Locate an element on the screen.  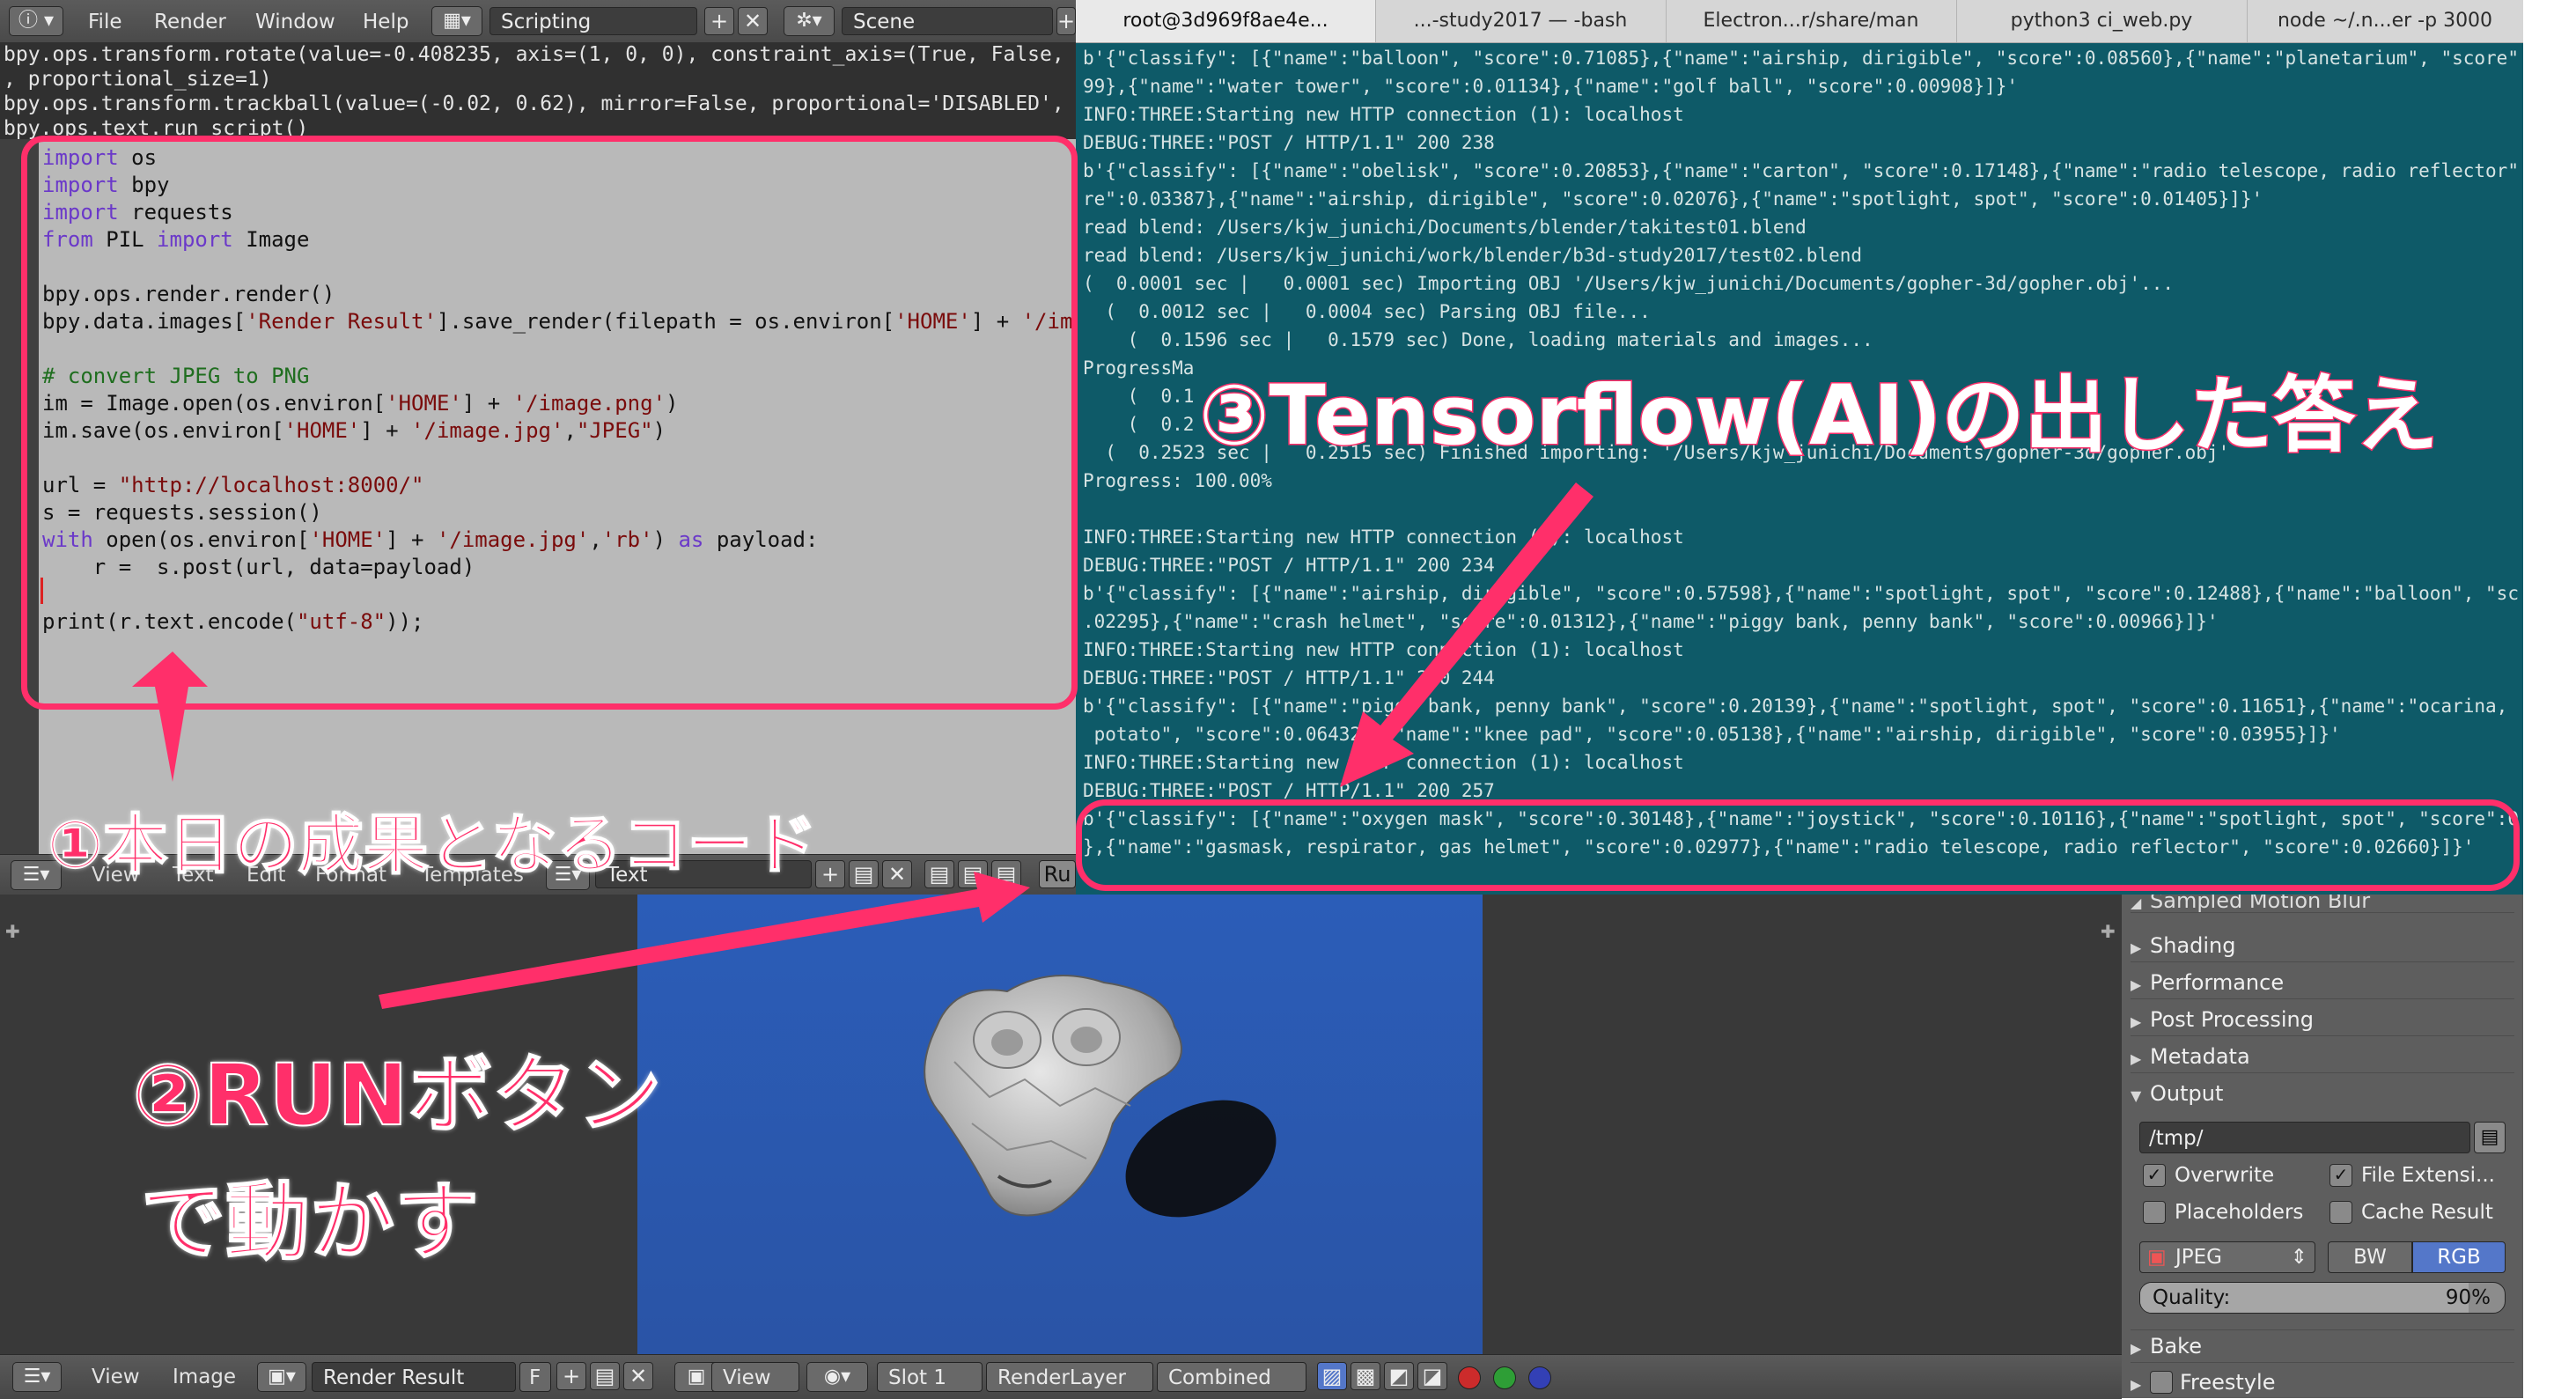
terminal-line: Progress: 100.00% is located at coordinates (1177, 481).